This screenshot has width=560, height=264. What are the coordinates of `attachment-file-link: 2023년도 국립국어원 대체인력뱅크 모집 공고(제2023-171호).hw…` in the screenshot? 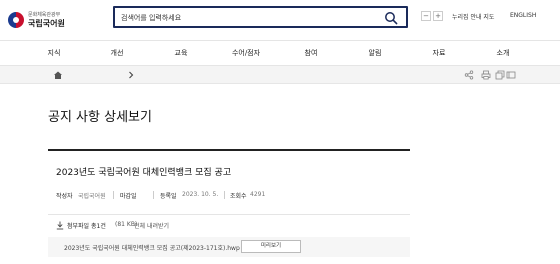 It's located at (152, 247).